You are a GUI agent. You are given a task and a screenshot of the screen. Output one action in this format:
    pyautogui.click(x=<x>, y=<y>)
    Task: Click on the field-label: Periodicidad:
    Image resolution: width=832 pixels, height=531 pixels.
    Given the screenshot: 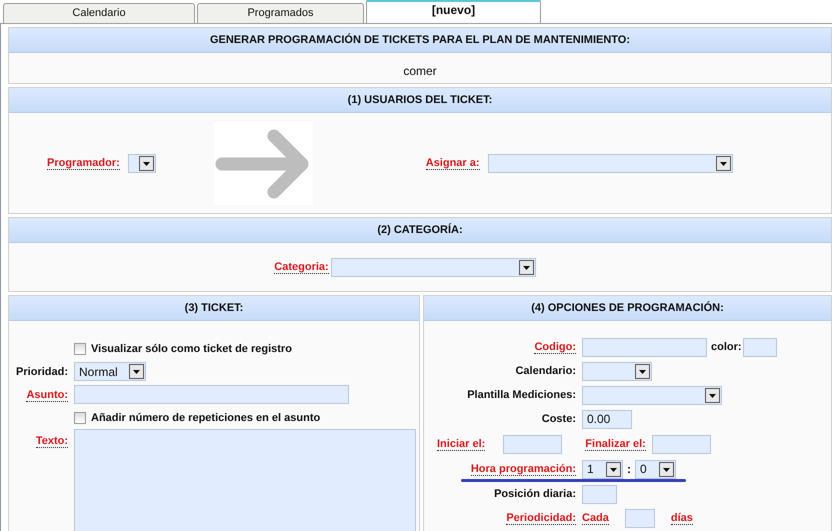 What is the action you would take?
    pyautogui.click(x=541, y=518)
    